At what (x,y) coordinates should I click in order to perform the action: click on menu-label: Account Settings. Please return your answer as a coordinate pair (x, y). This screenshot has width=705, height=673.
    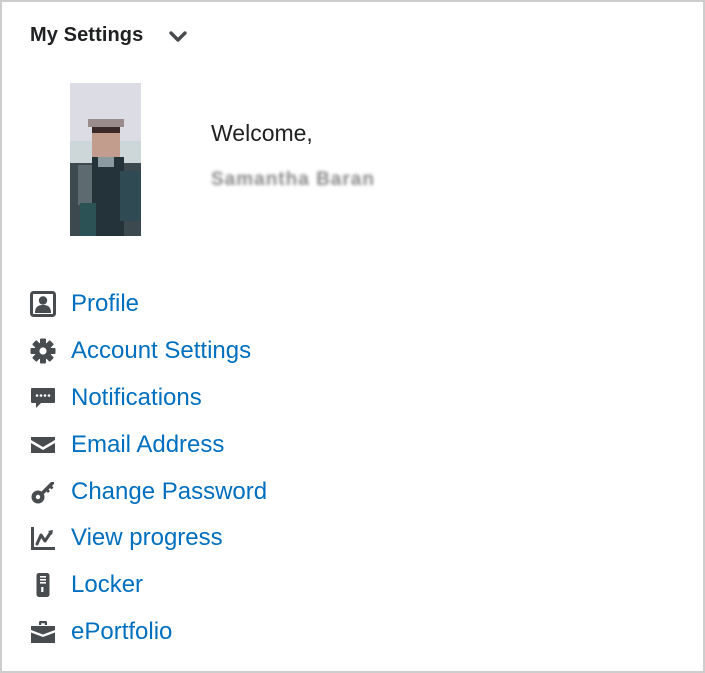
    Looking at the image, I should click on (161, 351).